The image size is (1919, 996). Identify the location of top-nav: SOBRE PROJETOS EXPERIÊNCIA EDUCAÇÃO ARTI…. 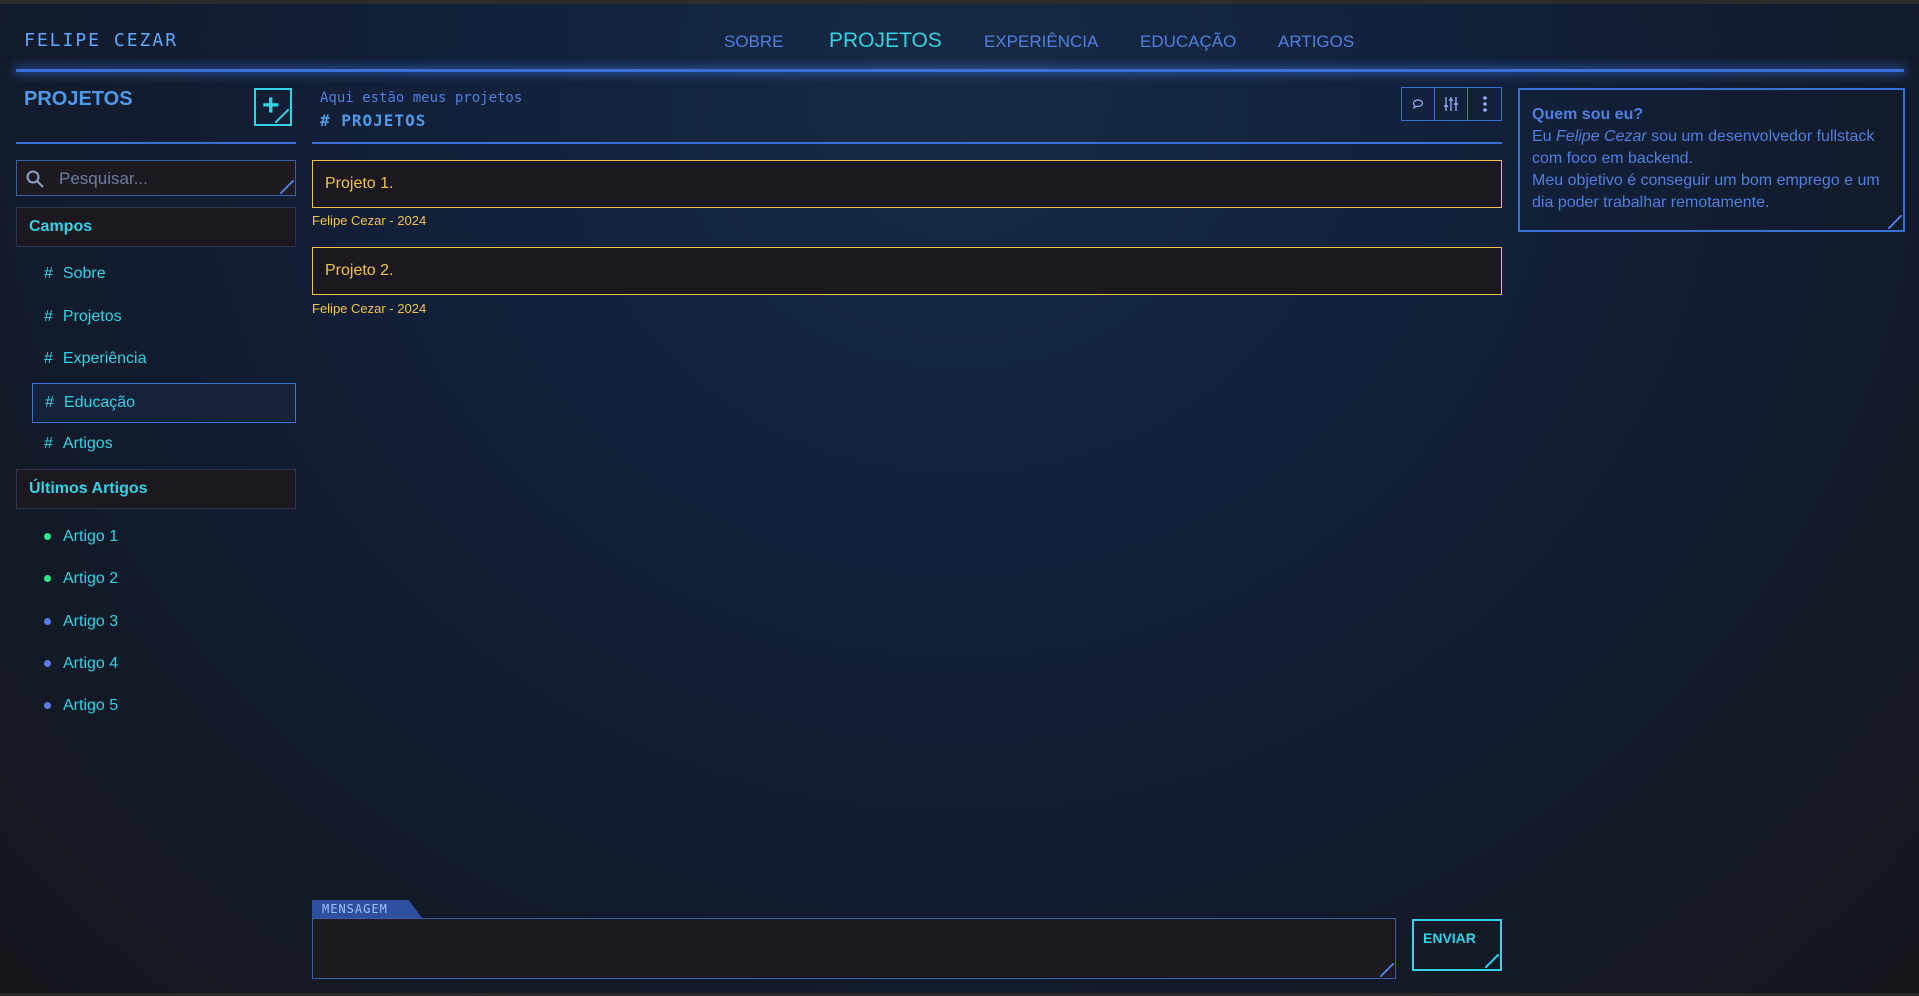
(959, 42).